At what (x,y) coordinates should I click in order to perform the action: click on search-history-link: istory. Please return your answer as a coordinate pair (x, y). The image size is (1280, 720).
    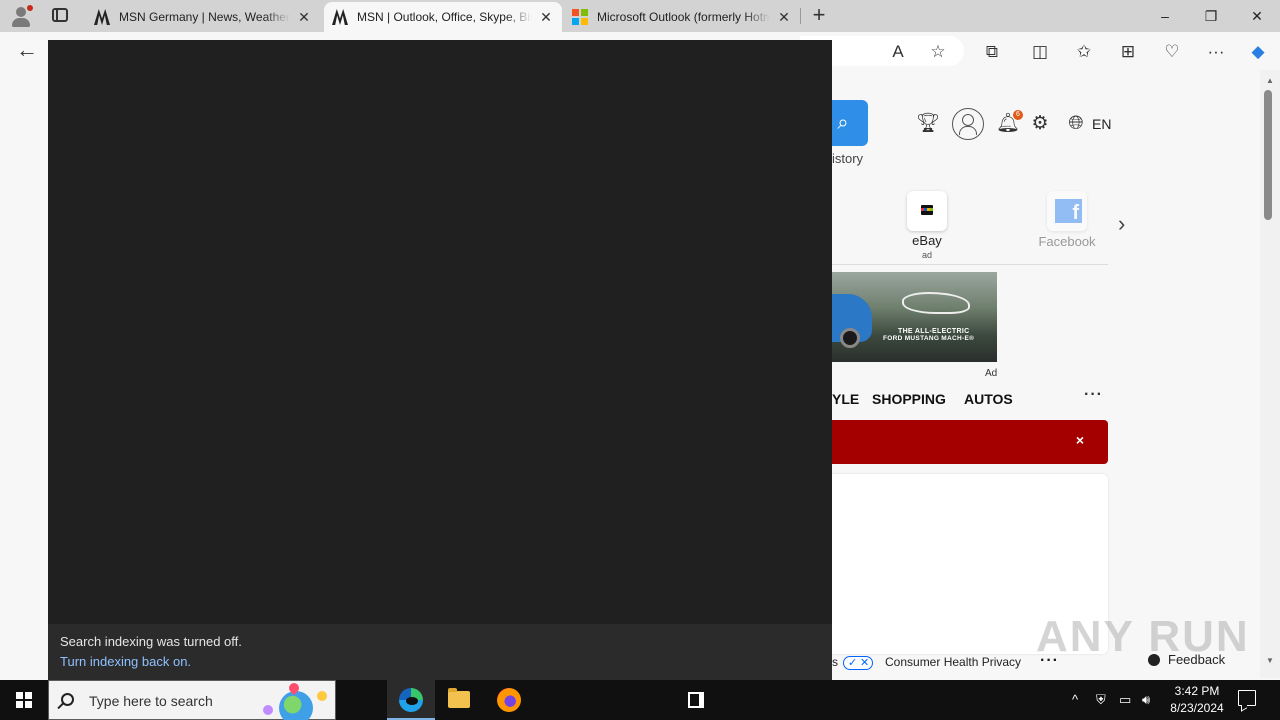
    Looking at the image, I should click on (847, 158).